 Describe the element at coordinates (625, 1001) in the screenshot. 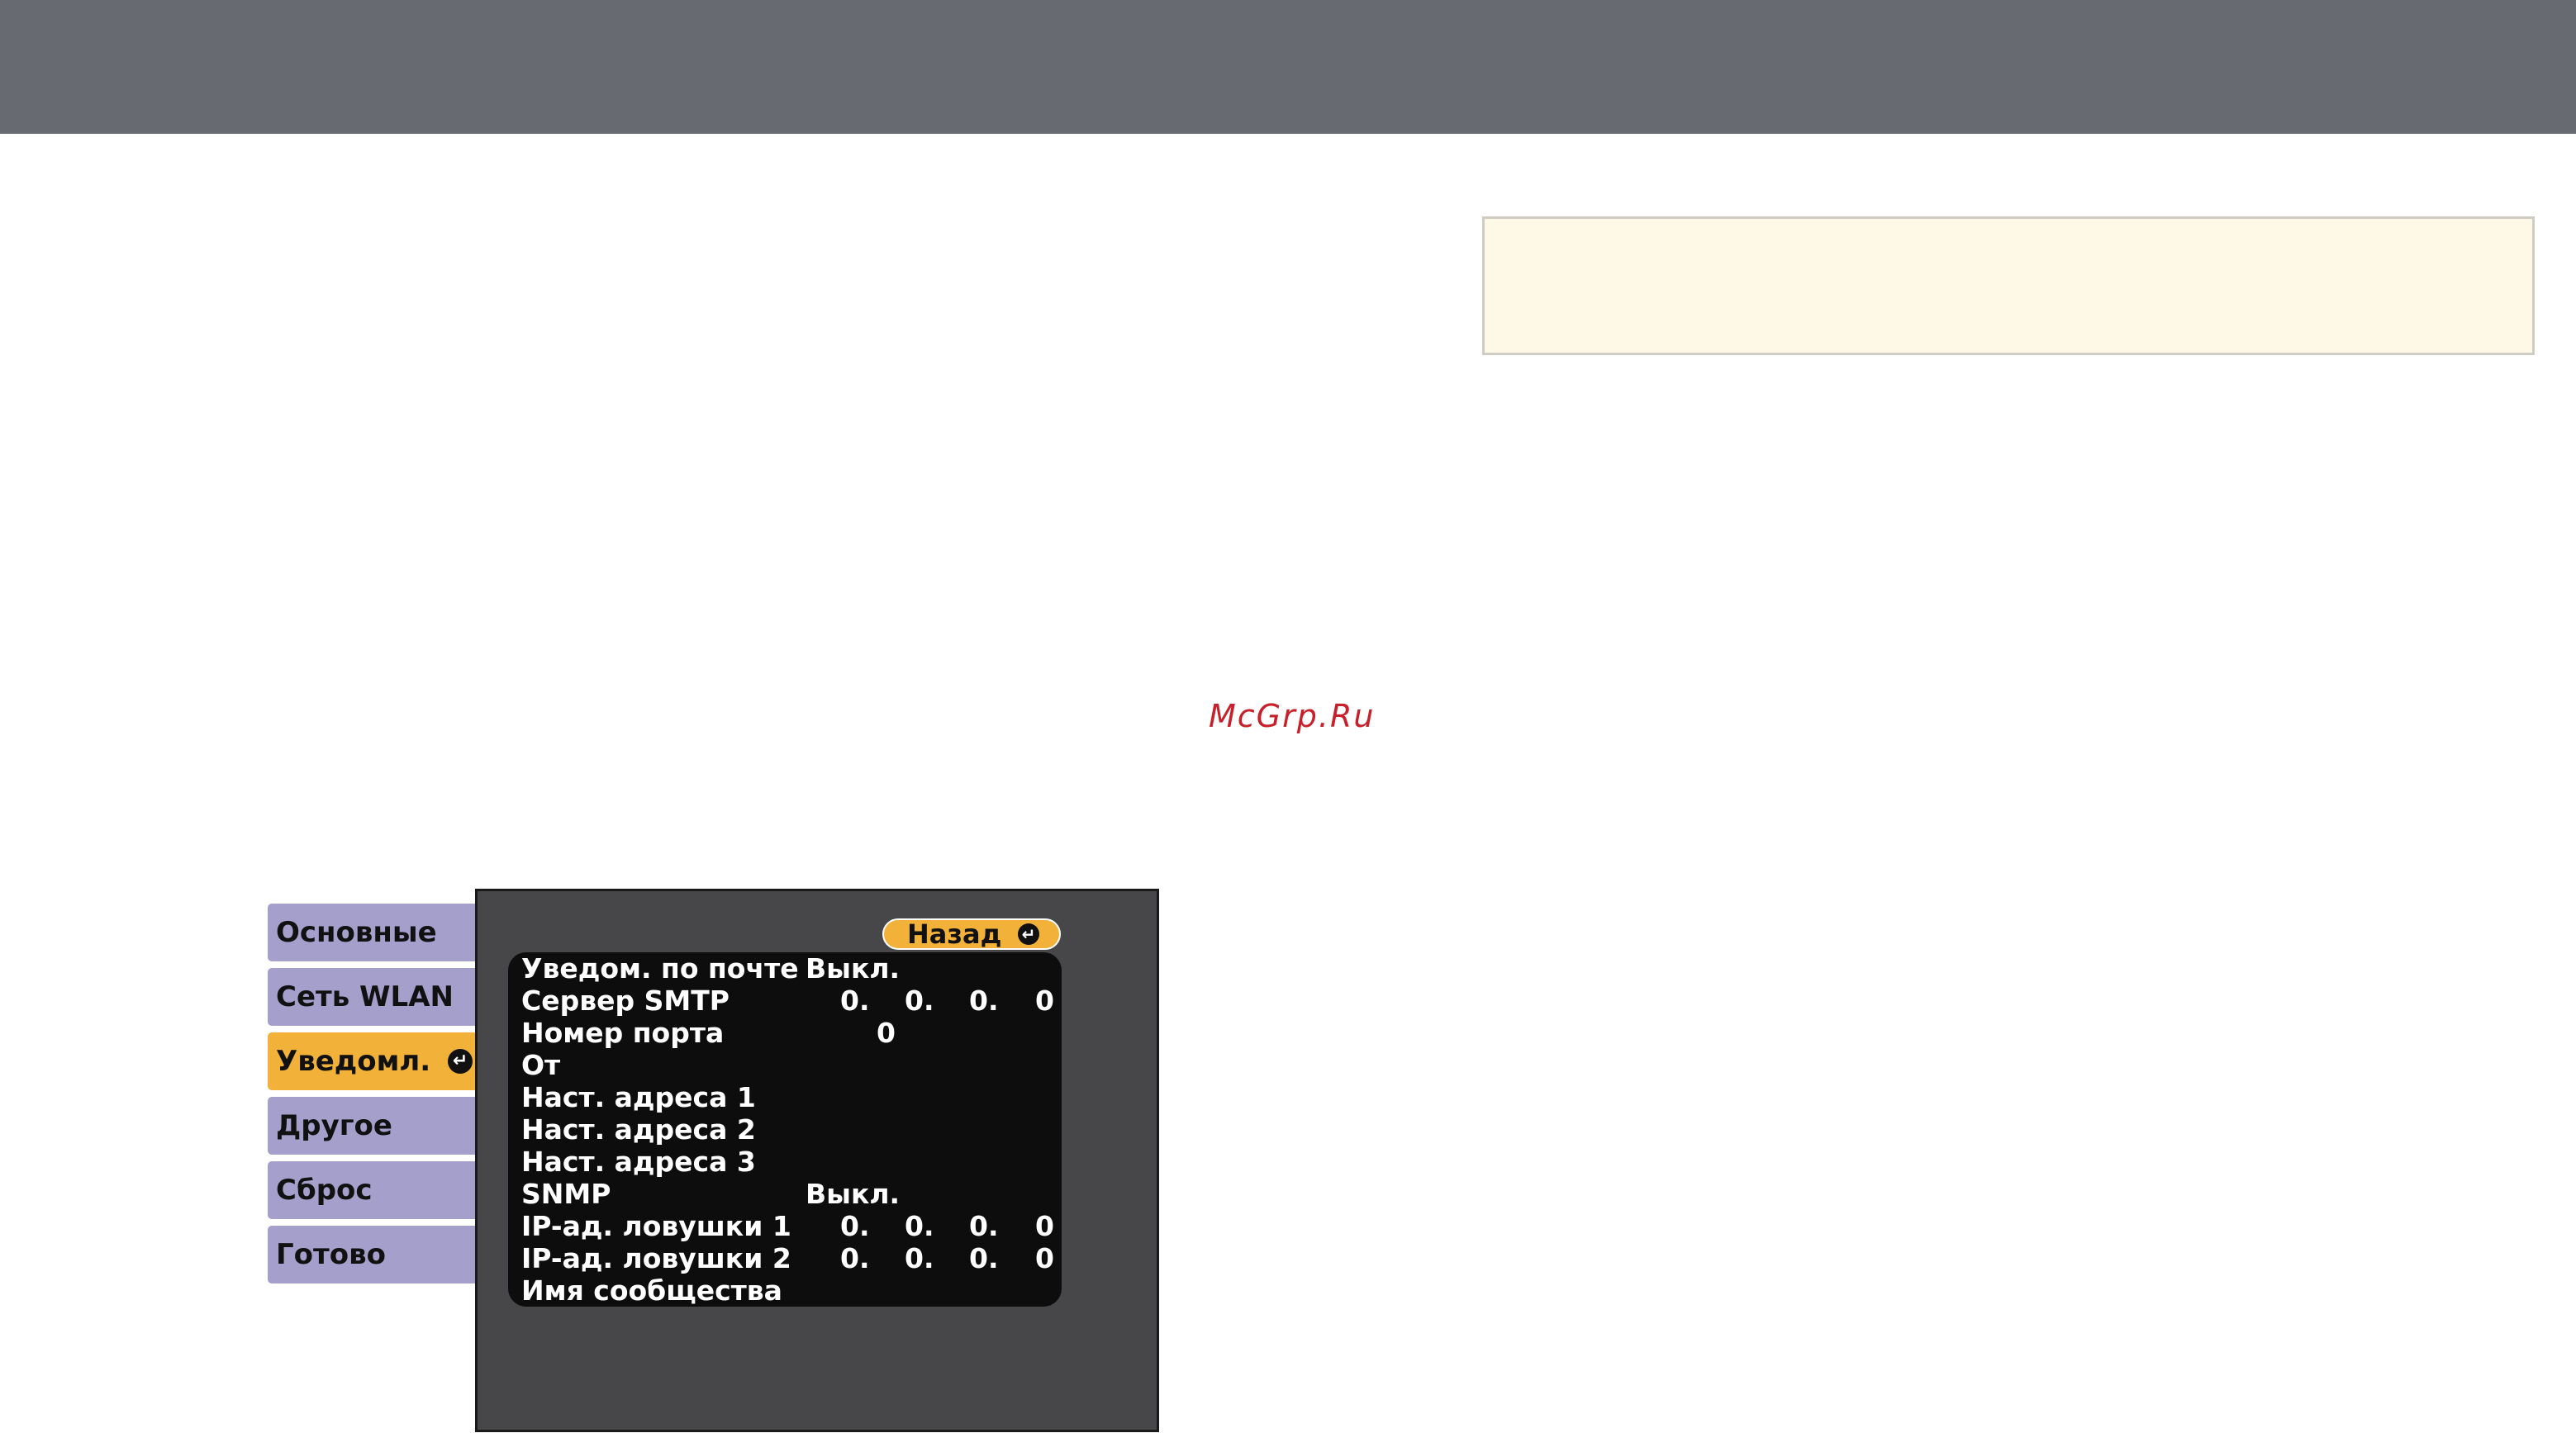

I see `setting-label: Сервер SMTP` at that location.